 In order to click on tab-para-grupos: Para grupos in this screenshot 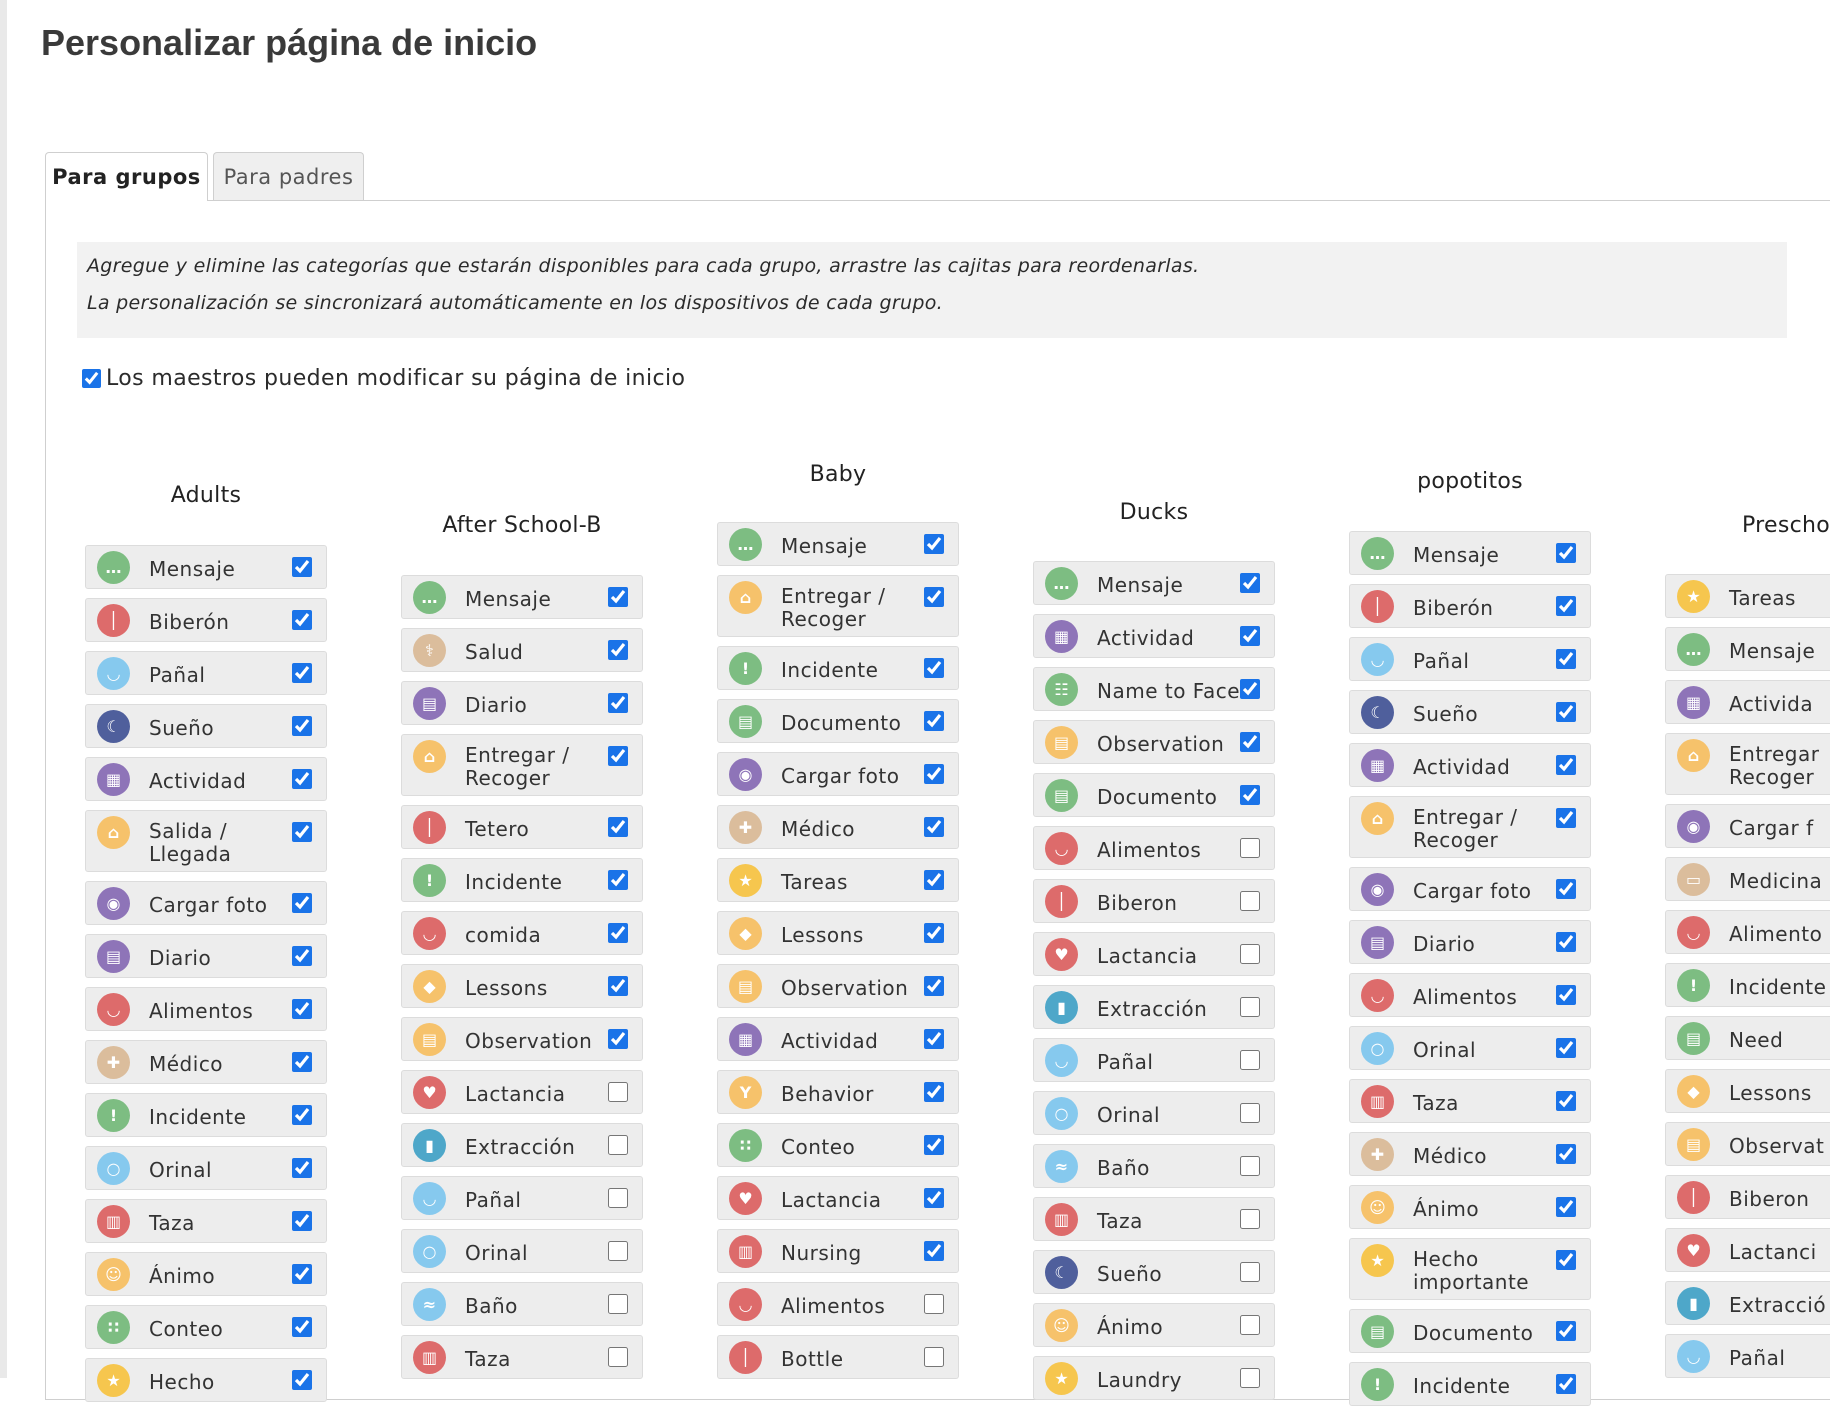, I will do `click(126, 176)`.